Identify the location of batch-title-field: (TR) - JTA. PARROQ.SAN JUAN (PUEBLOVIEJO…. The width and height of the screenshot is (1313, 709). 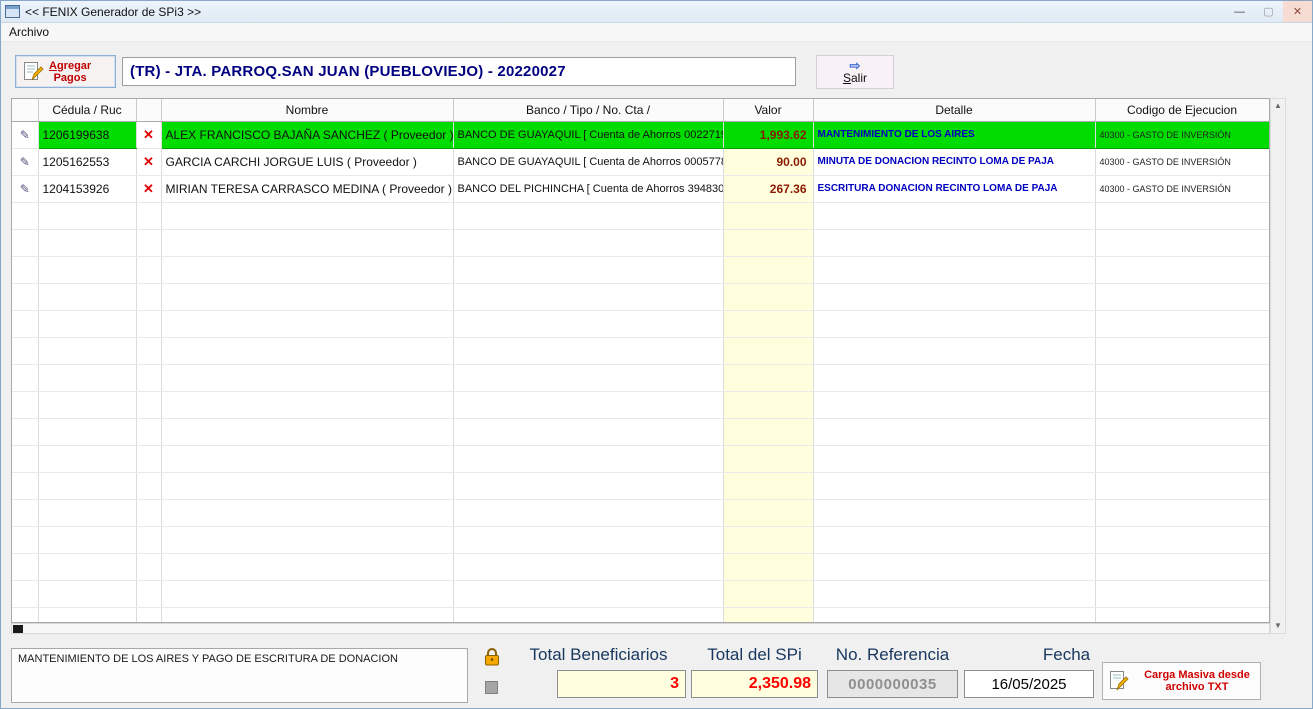
(459, 71).